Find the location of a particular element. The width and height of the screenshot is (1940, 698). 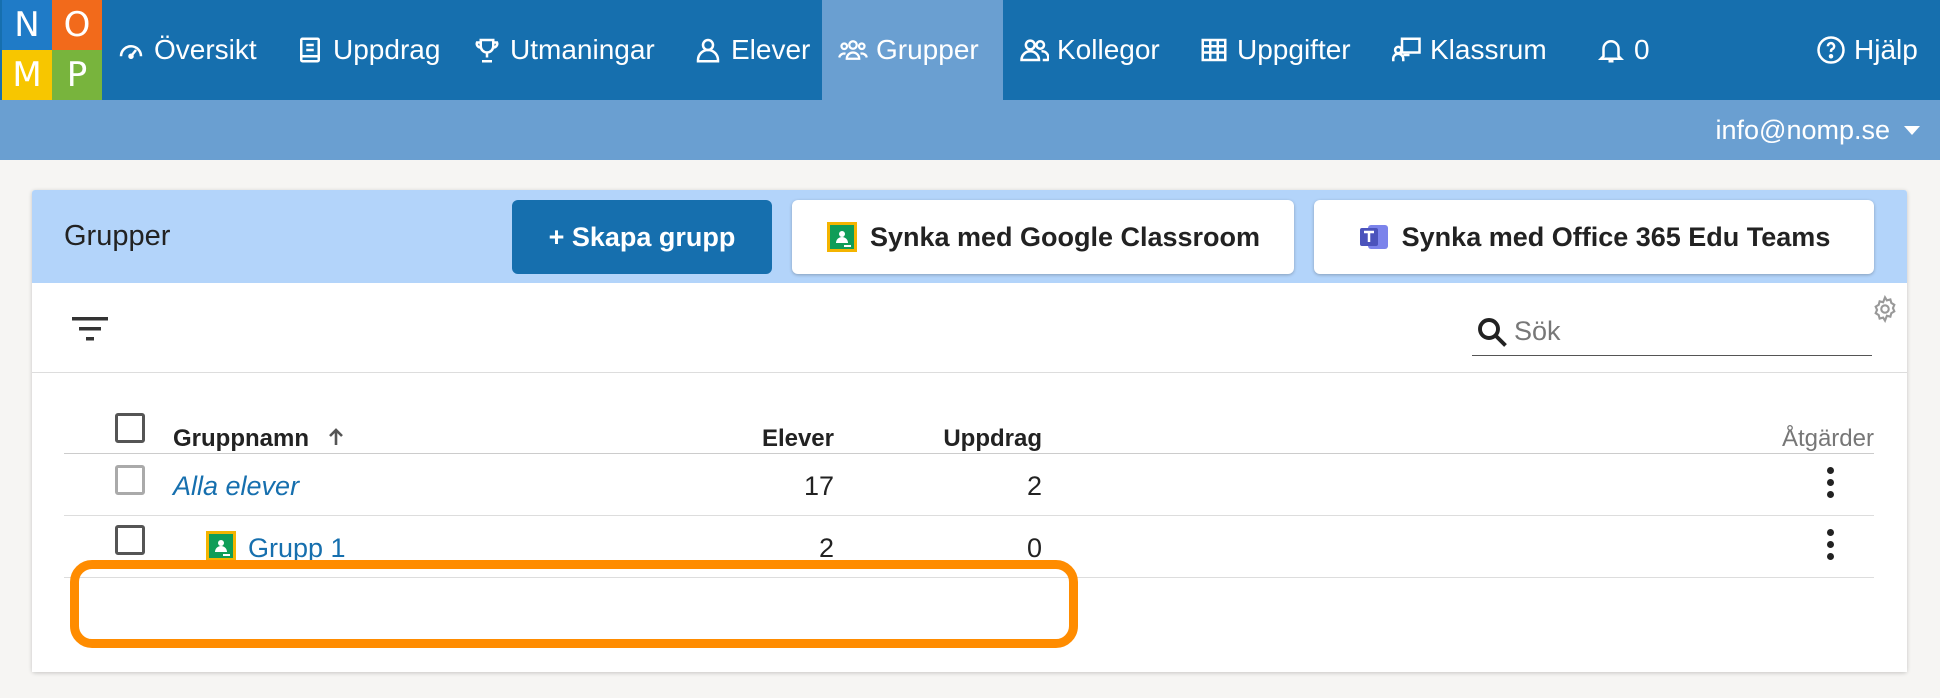

nav-item-label: Grupper is located at coordinates (927, 49).